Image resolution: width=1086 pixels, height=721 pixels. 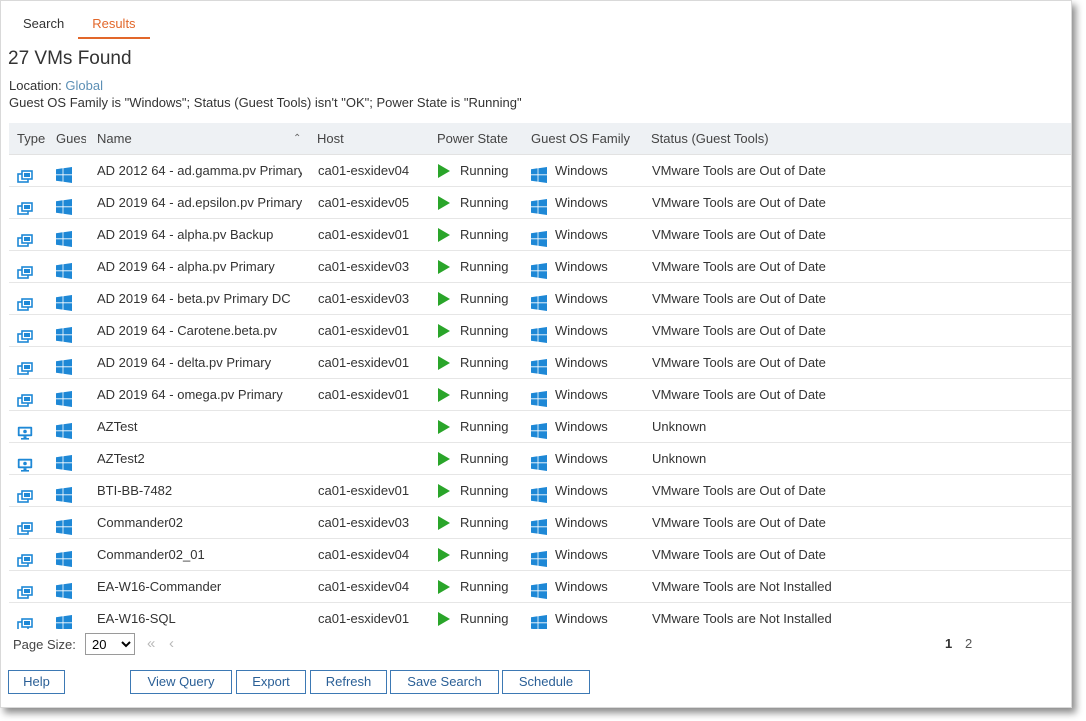 I want to click on column-header-host: Host, so click(x=372, y=139).